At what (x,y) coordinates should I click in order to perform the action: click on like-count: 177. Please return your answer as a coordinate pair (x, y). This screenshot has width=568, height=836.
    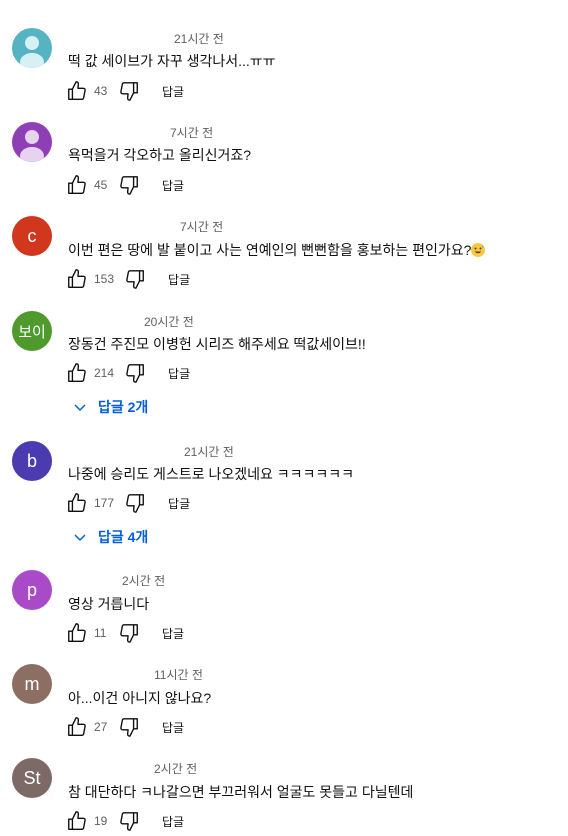
    Looking at the image, I should click on (104, 503).